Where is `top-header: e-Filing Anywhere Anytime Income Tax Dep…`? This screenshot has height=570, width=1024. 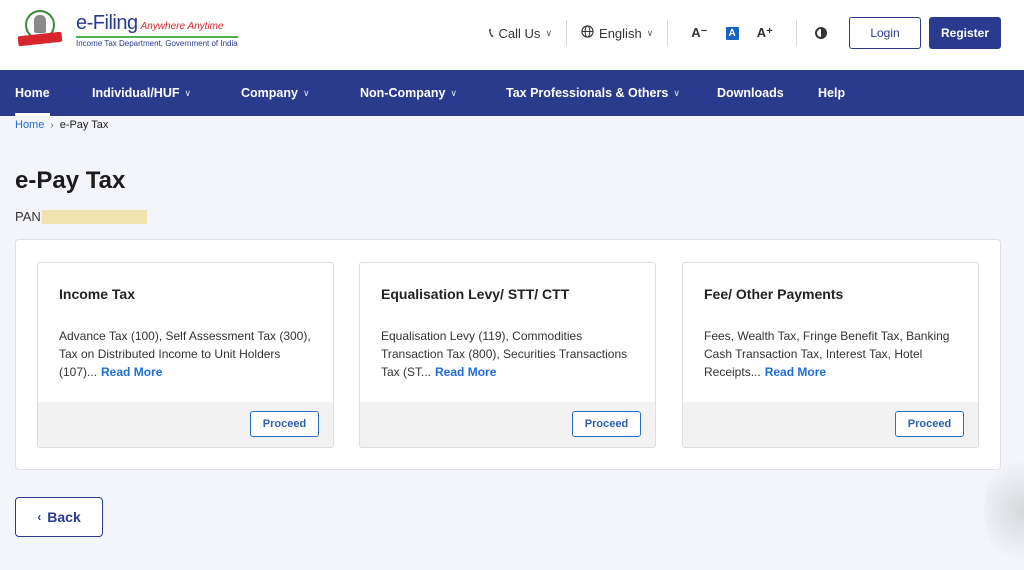
top-header: e-Filing Anywhere Anytime Income Tax Dep… is located at coordinates (512, 35).